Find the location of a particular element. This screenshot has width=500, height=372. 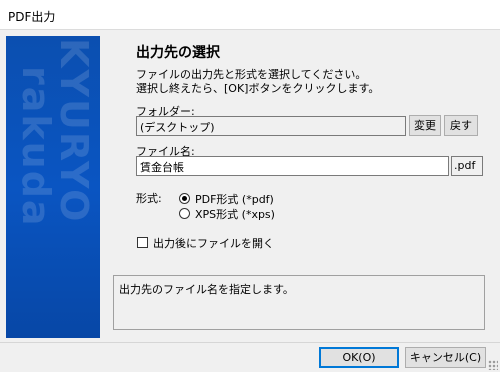

reset-folder-button: 戻す is located at coordinates (461, 125).